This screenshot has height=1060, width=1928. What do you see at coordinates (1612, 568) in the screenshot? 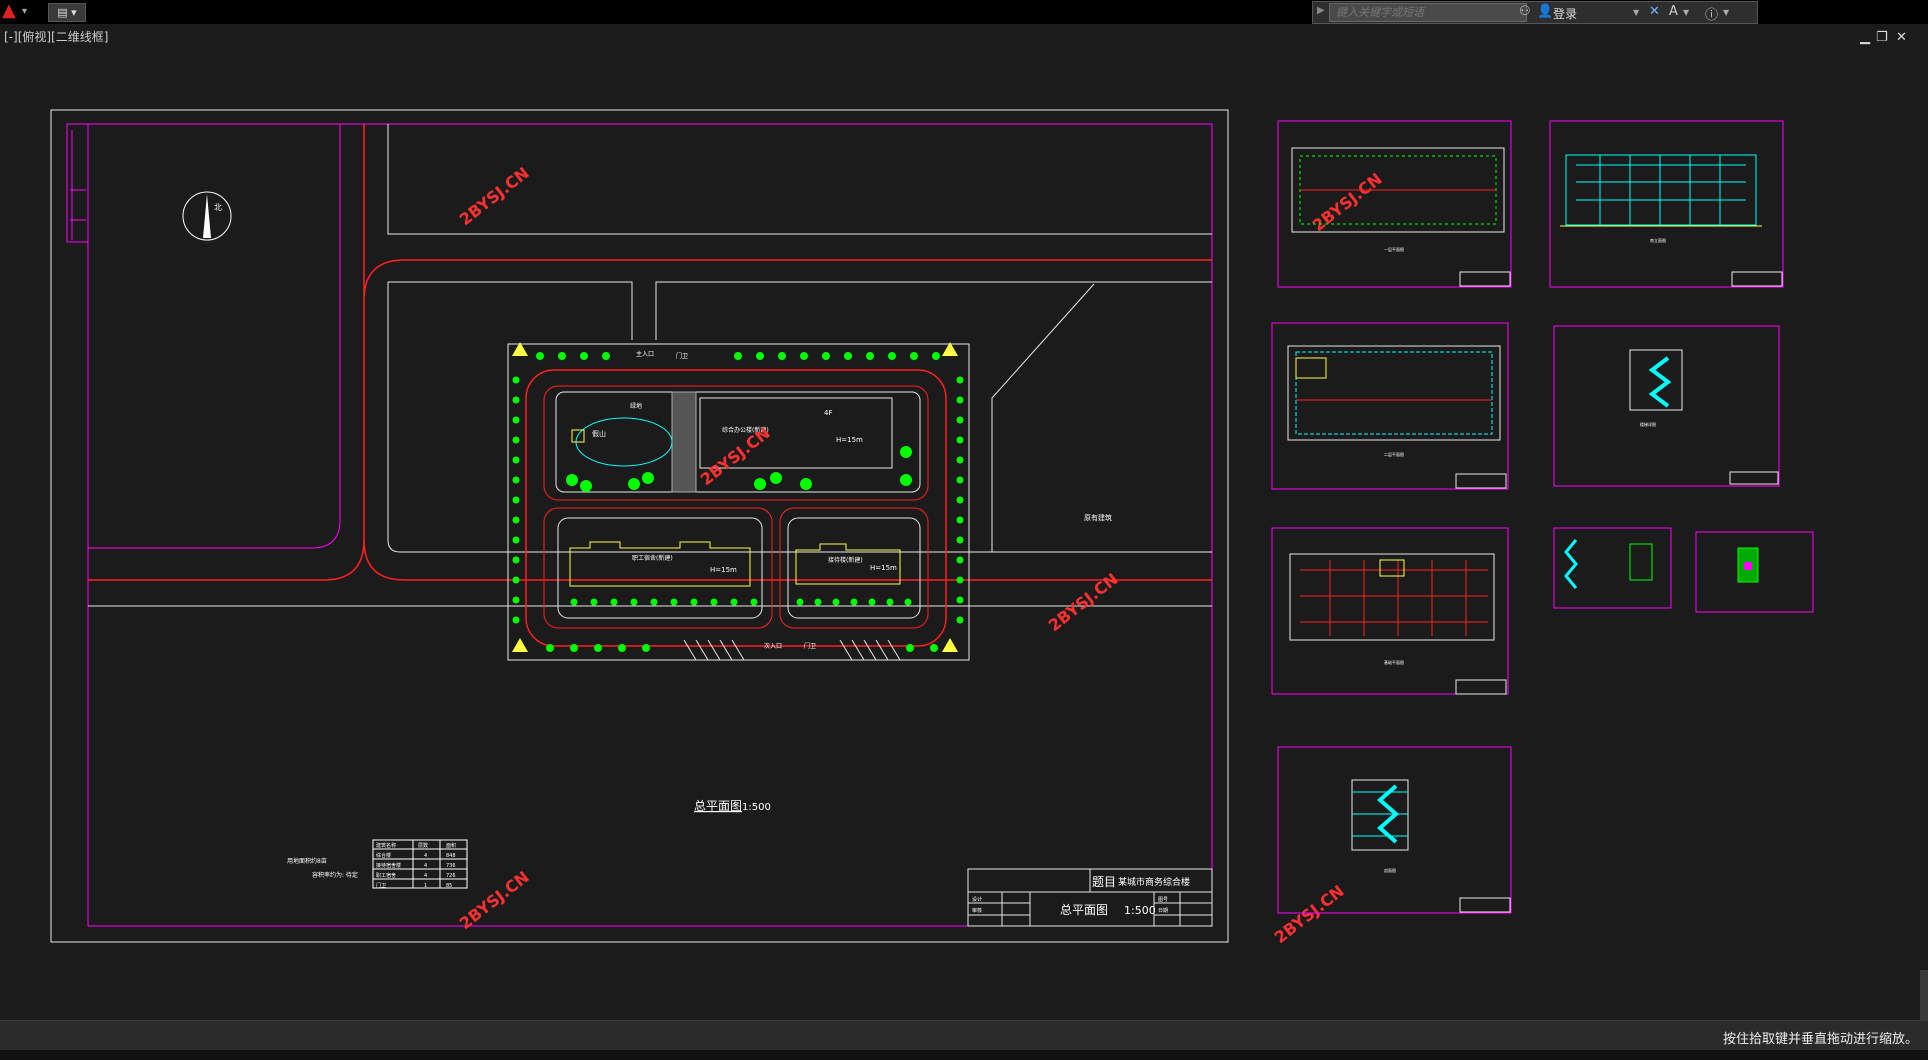
I see `sheet-stair-small` at bounding box center [1612, 568].